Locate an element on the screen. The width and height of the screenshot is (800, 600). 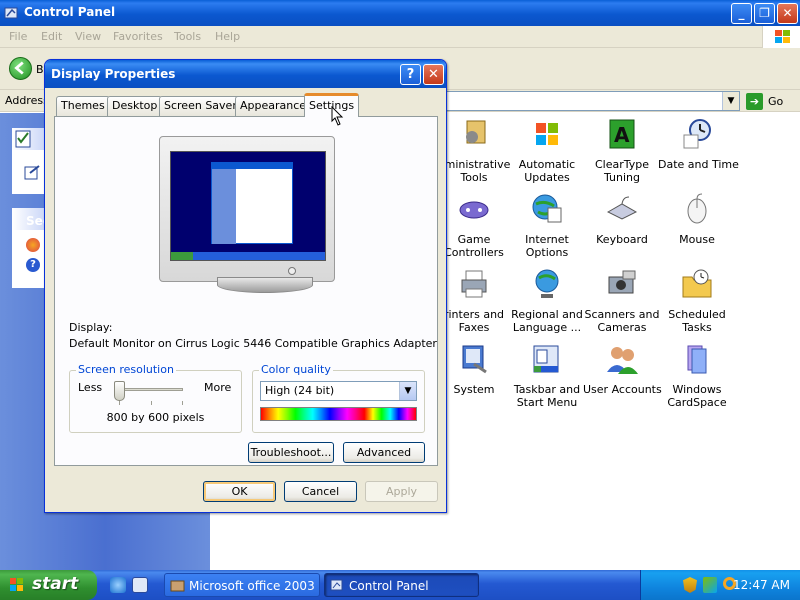
menu-favorites: Favorites is located at coordinates (138, 36).